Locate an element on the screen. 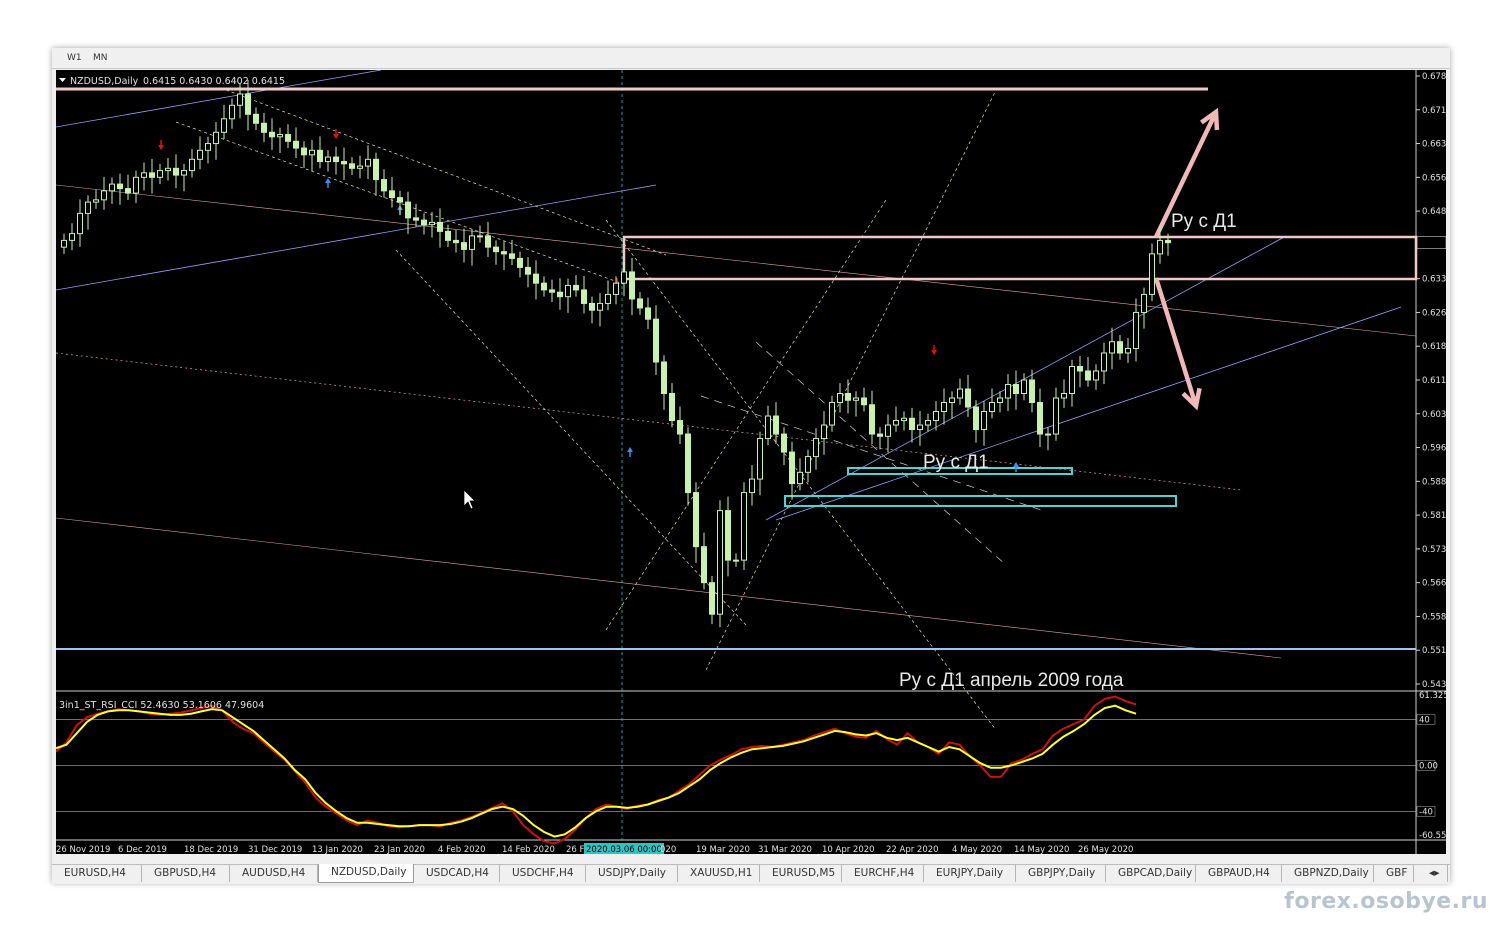  date-axis-label: 22 Apr 2020 is located at coordinates (912, 849).